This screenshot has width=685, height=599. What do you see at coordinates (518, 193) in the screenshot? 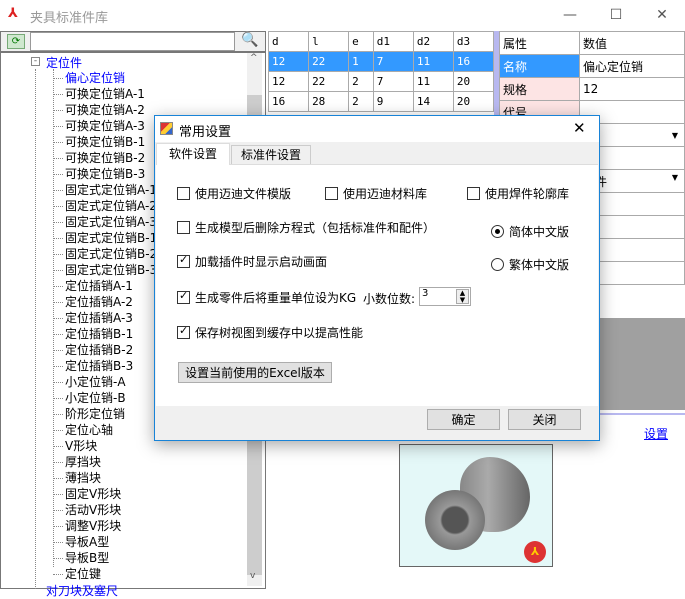
I see `use-weld-profile-checkbox: 使用焊件轮廓库` at bounding box center [518, 193].